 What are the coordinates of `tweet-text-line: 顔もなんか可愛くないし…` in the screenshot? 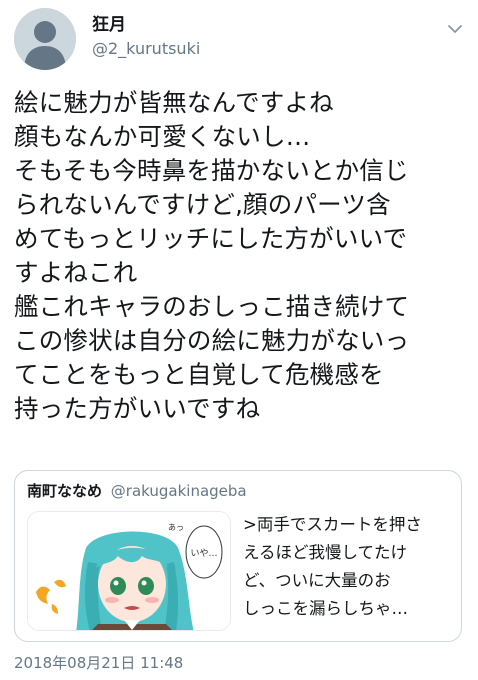 It's located at (162, 136).